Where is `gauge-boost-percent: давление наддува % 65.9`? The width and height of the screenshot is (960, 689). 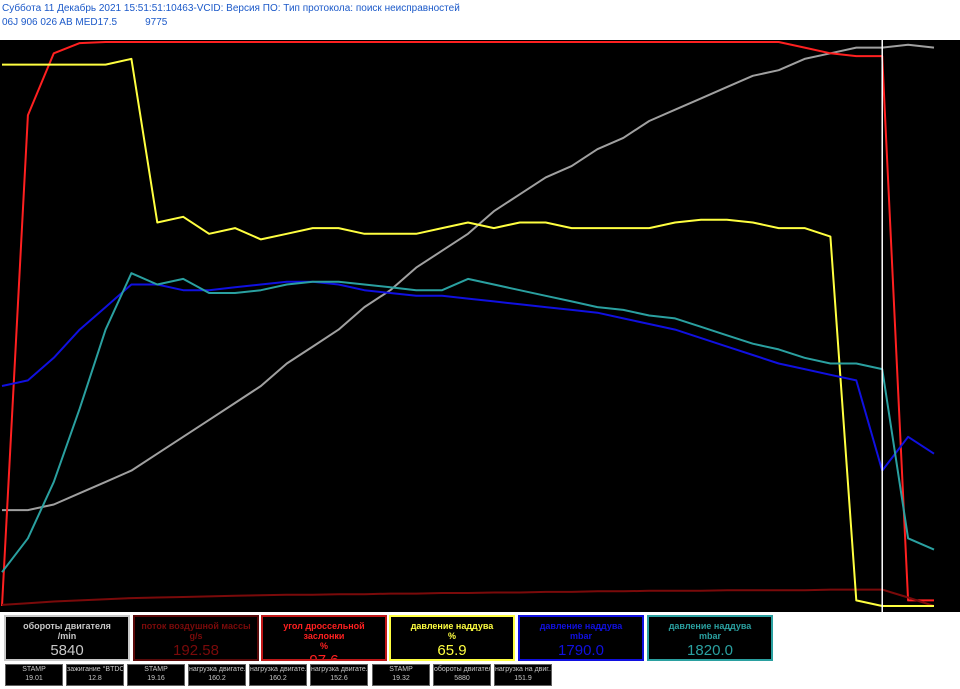
gauge-boost-percent: давление наддува % 65.9 is located at coordinates (452, 638).